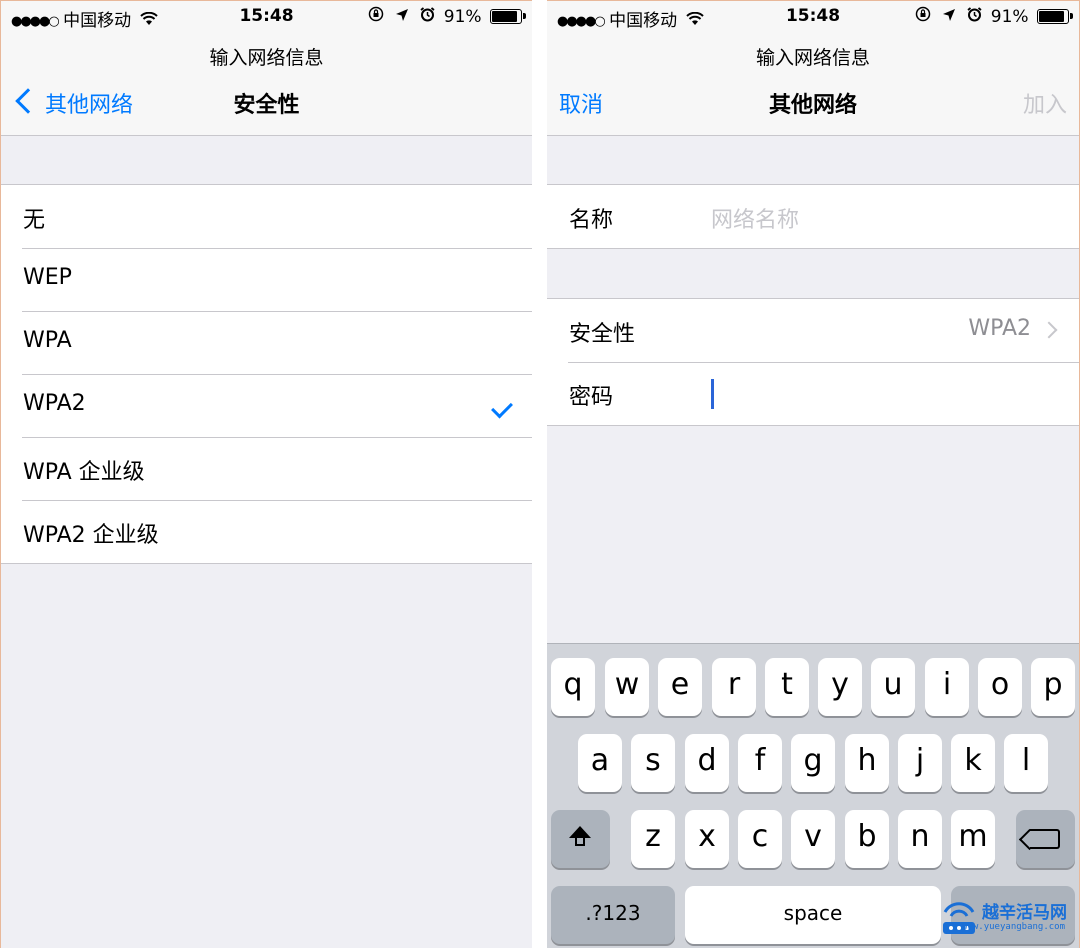 This screenshot has width=1080, height=948. I want to click on key-r: r, so click(734, 687).